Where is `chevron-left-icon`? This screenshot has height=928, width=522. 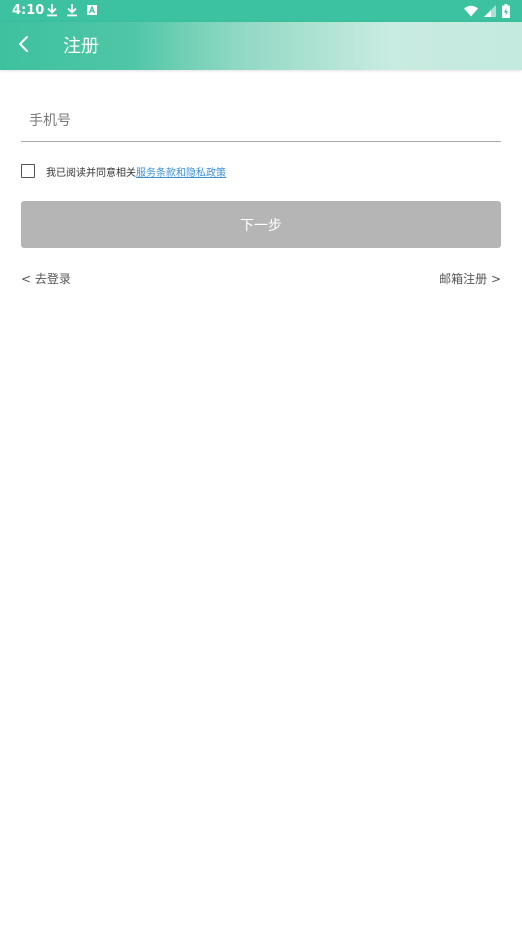 chevron-left-icon is located at coordinates (24, 46).